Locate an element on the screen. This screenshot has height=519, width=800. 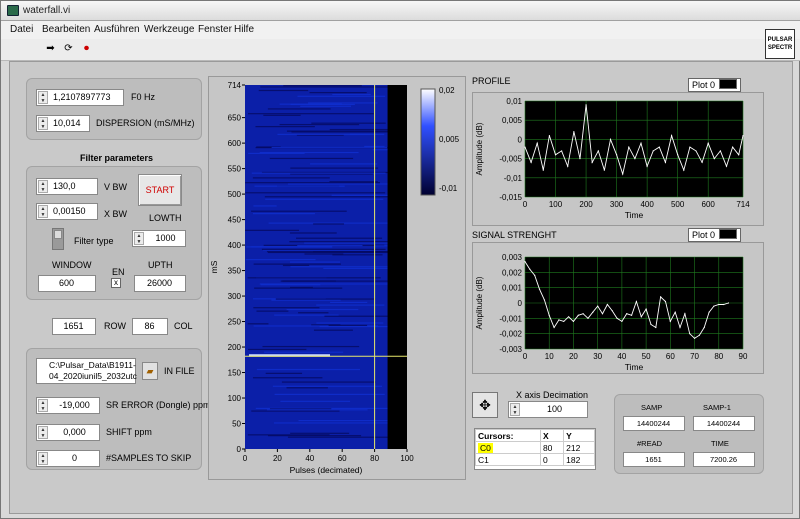
xbw-control: ▲ ▼ 0,00150 is located at coordinates (67, 211).